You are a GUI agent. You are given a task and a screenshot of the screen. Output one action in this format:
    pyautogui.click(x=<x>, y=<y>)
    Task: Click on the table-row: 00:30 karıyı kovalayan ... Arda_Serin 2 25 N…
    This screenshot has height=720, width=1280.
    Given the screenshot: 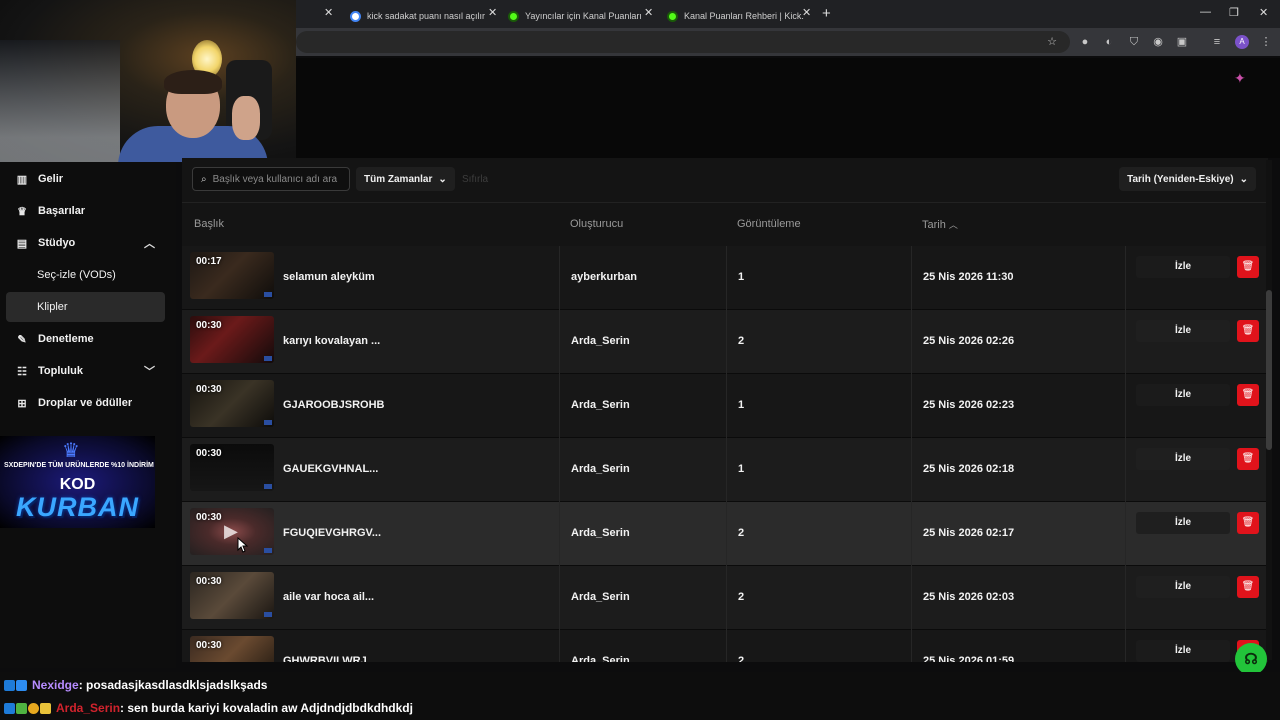 What is the action you would take?
    pyautogui.click(x=725, y=342)
    